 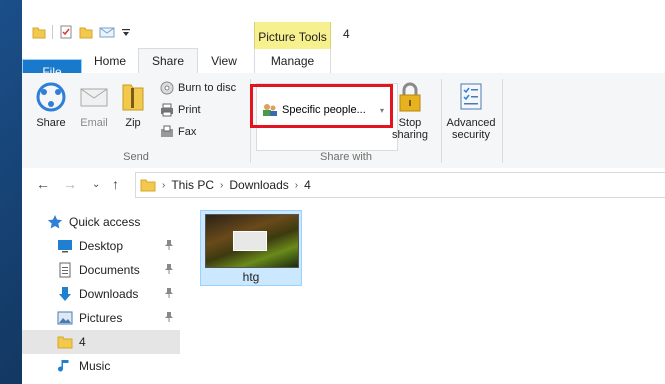 I want to click on star-icon, so click(x=55, y=222).